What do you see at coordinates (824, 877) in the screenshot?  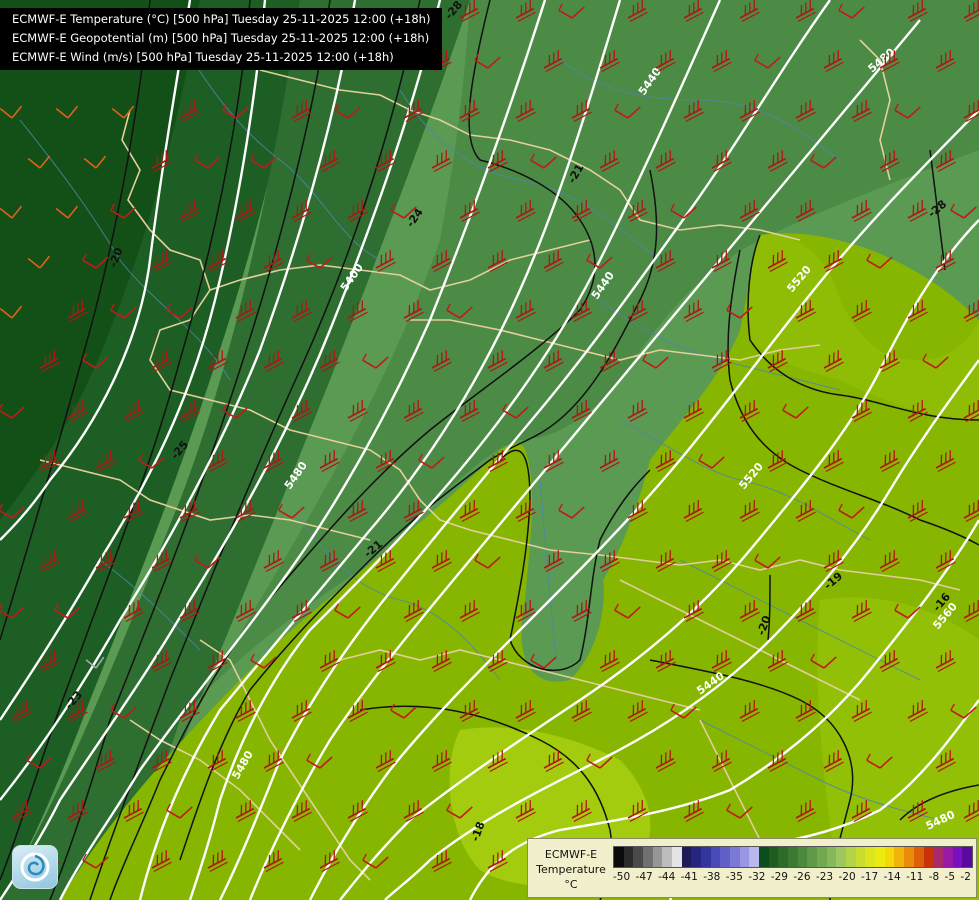 I see `legend-tick: -23` at bounding box center [824, 877].